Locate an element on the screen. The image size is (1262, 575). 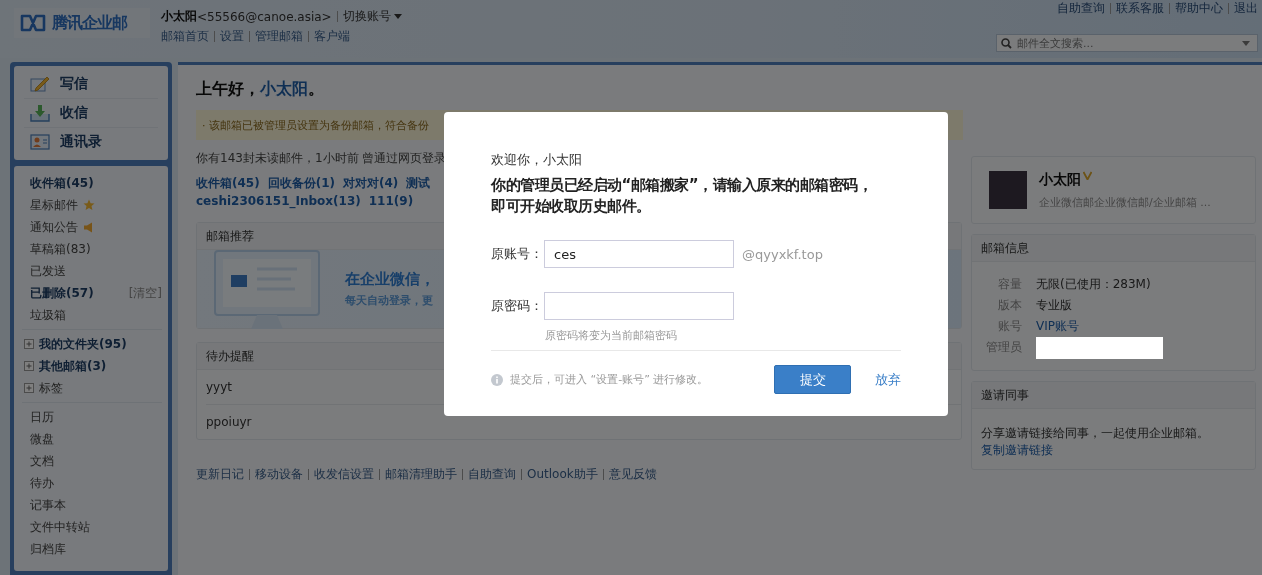
field-label: 原密码： is located at coordinates (517, 306).